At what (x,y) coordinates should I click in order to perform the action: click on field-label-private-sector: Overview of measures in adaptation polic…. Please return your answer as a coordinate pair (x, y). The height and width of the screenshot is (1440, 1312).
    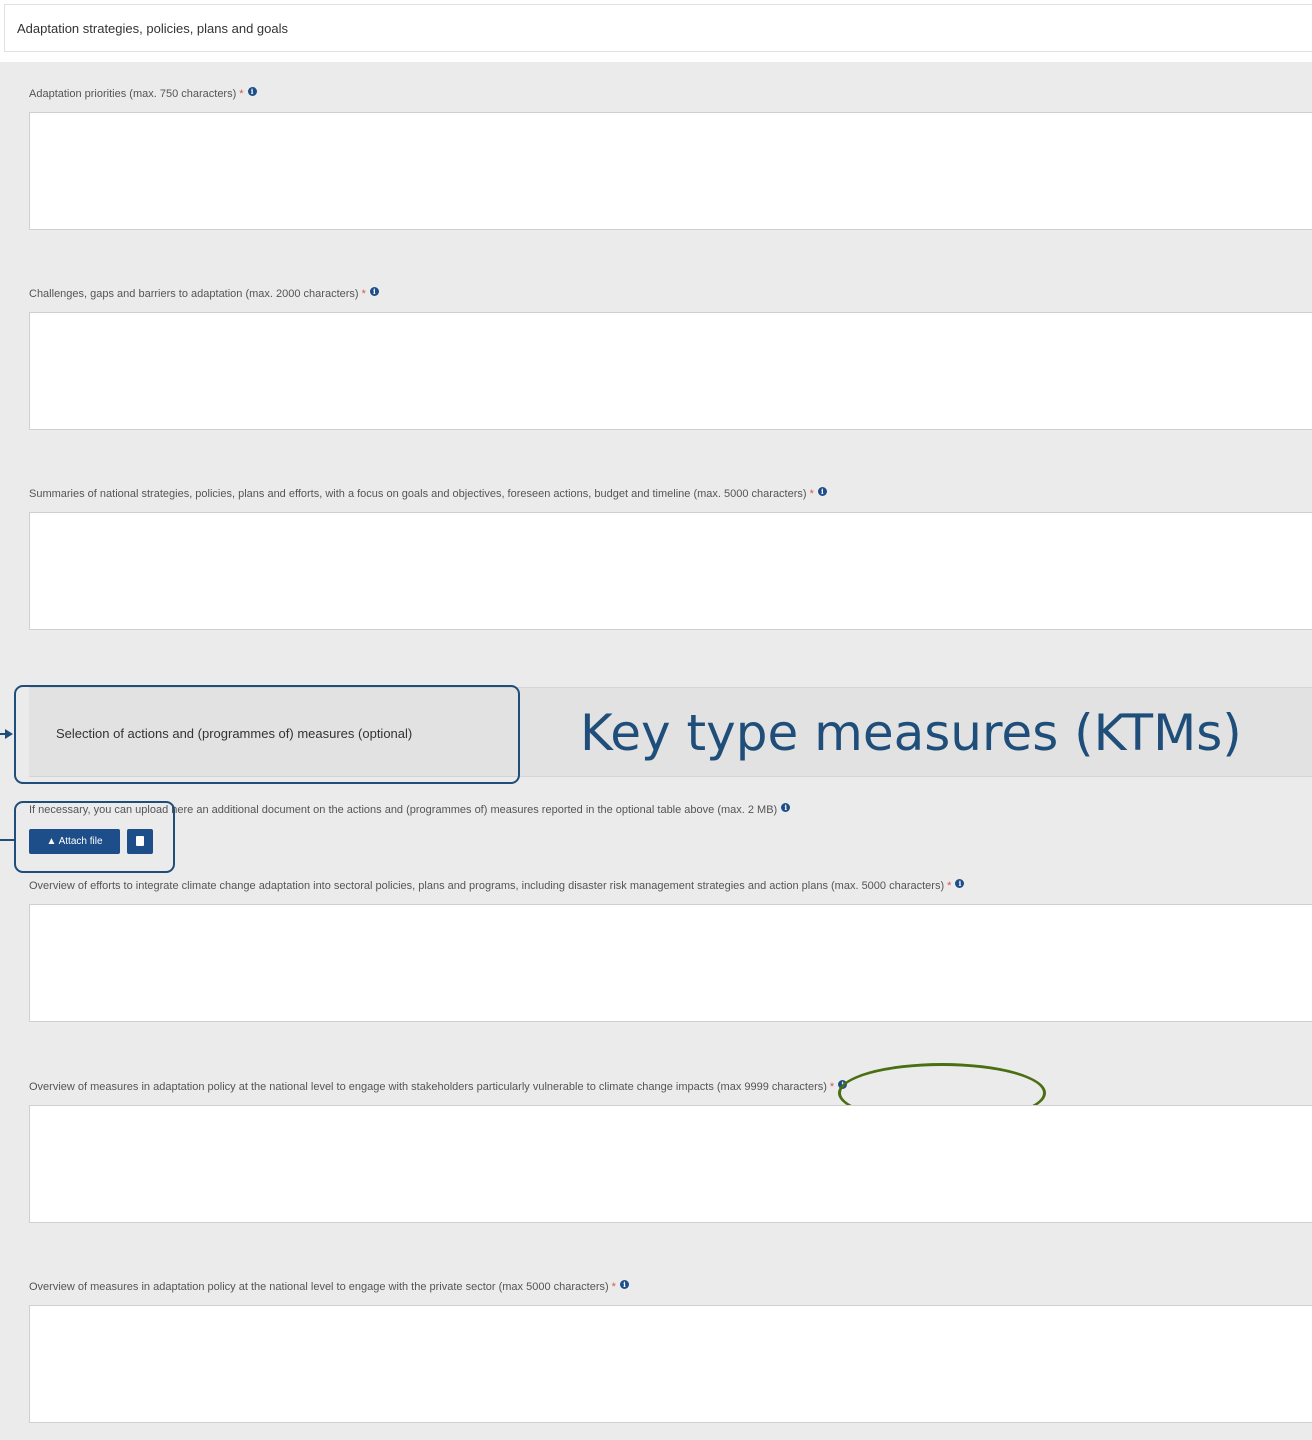
    Looking at the image, I should click on (329, 1286).